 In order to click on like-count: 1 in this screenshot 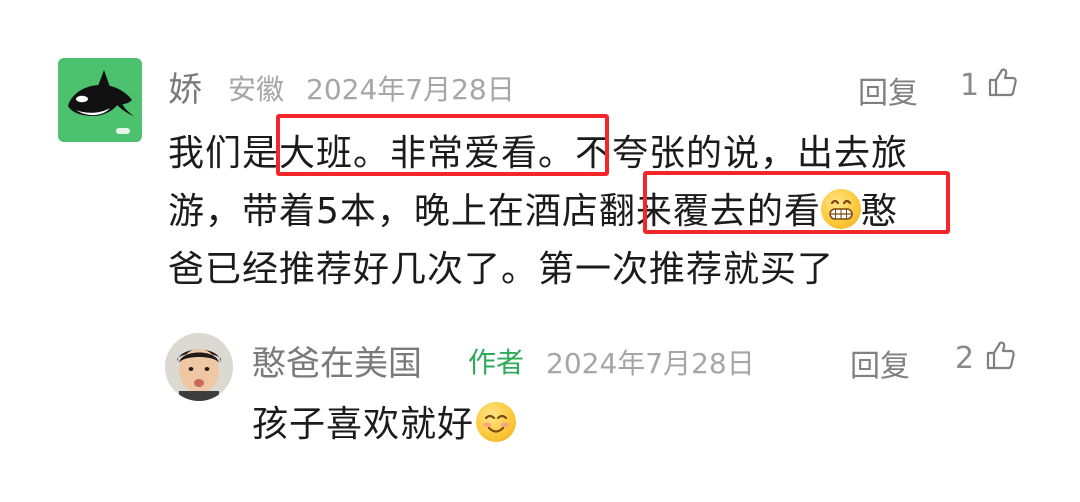, I will do `click(970, 85)`.